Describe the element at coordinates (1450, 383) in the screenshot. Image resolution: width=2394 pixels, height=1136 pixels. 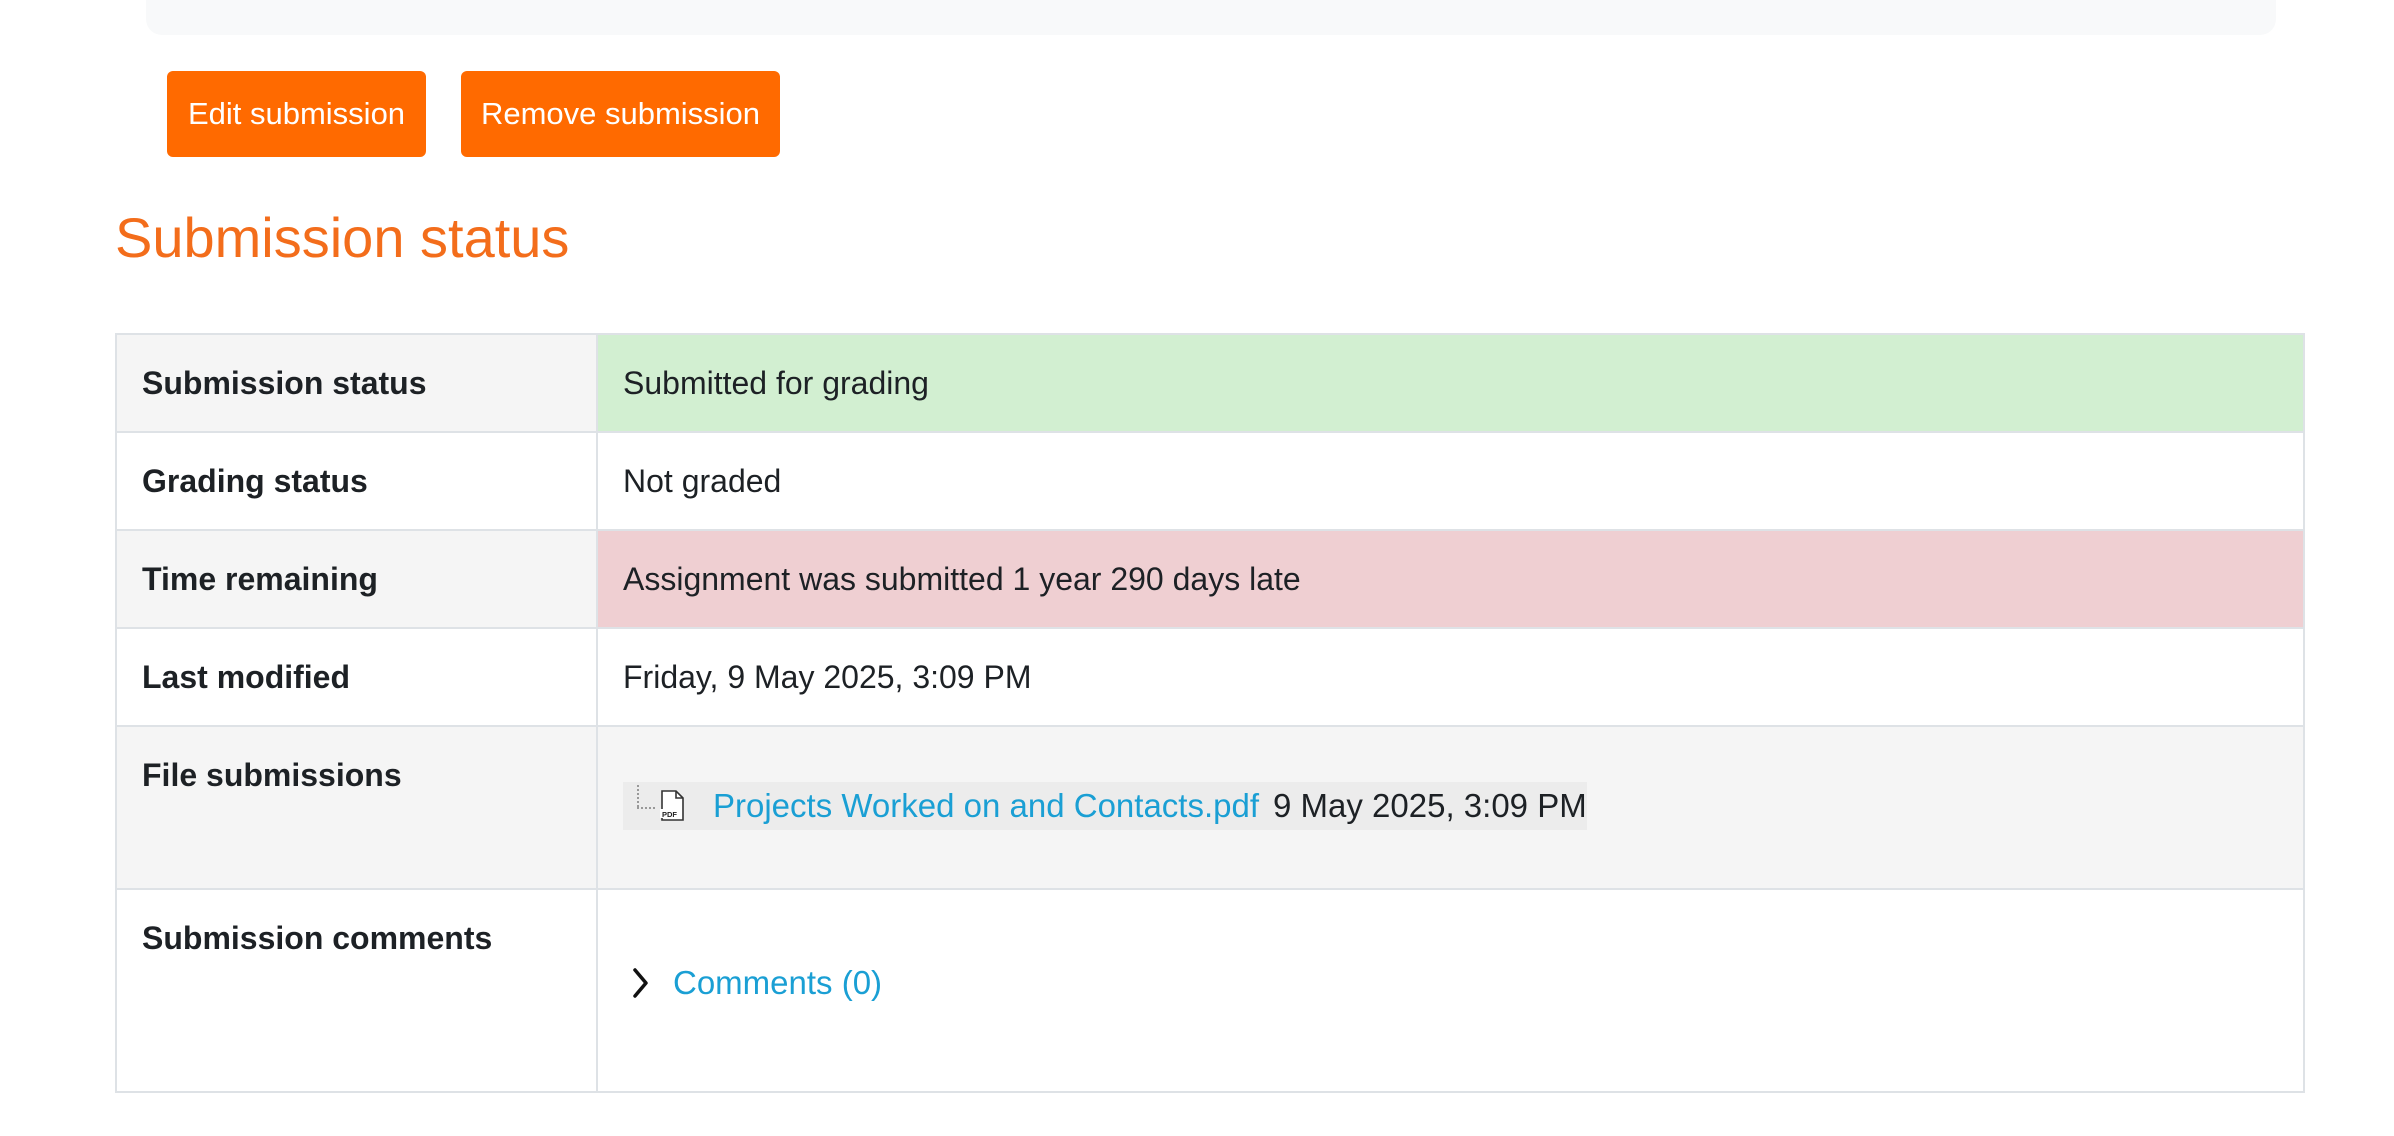
I see `submission-status-value: Submitted for grading` at that location.